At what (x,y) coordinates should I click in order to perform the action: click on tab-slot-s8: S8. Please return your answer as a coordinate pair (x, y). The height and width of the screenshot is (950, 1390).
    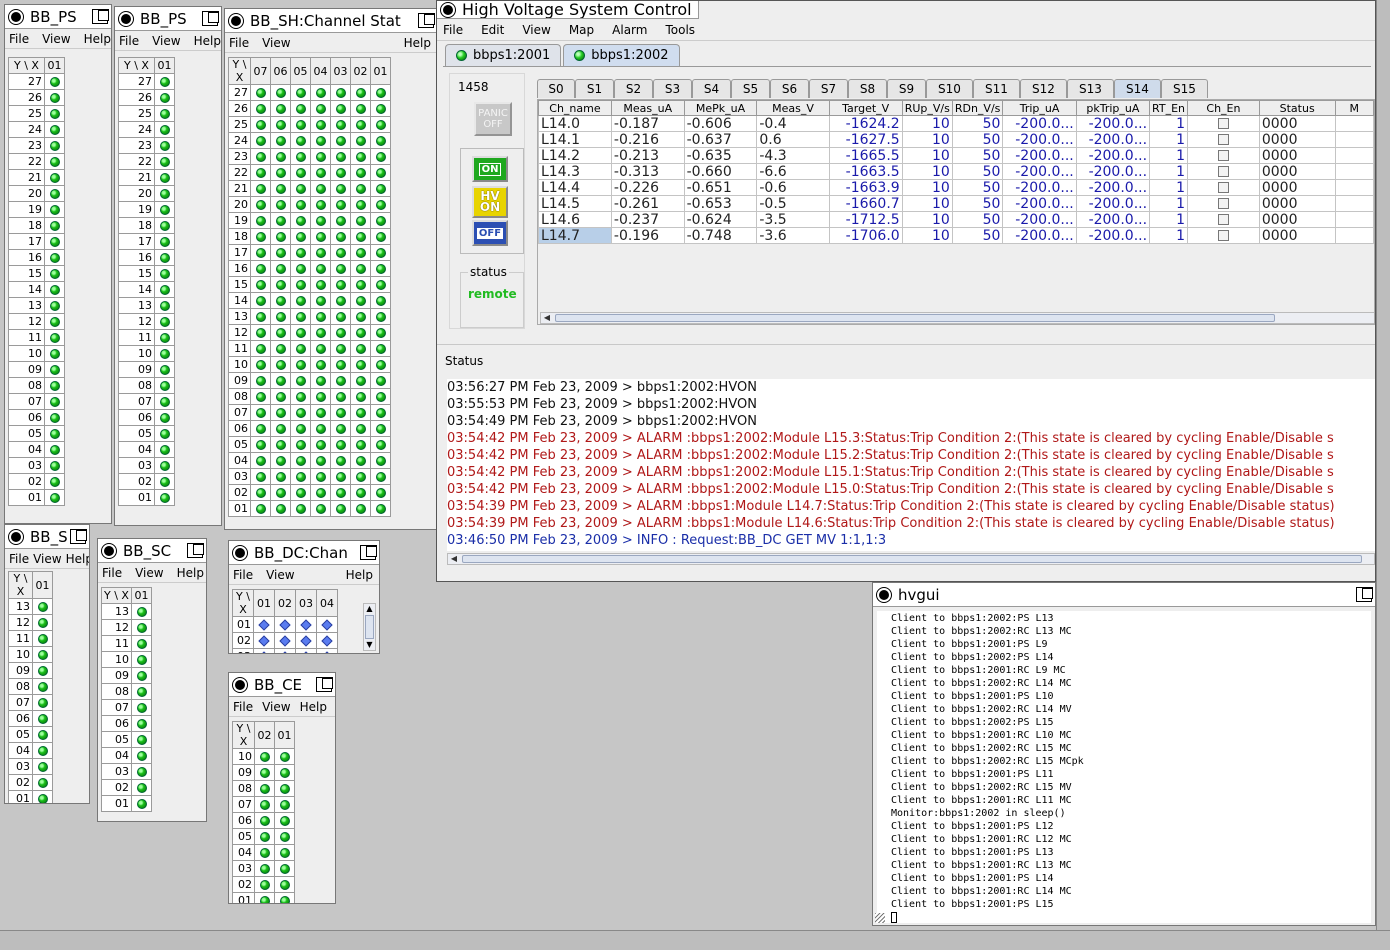
    Looking at the image, I should click on (867, 88).